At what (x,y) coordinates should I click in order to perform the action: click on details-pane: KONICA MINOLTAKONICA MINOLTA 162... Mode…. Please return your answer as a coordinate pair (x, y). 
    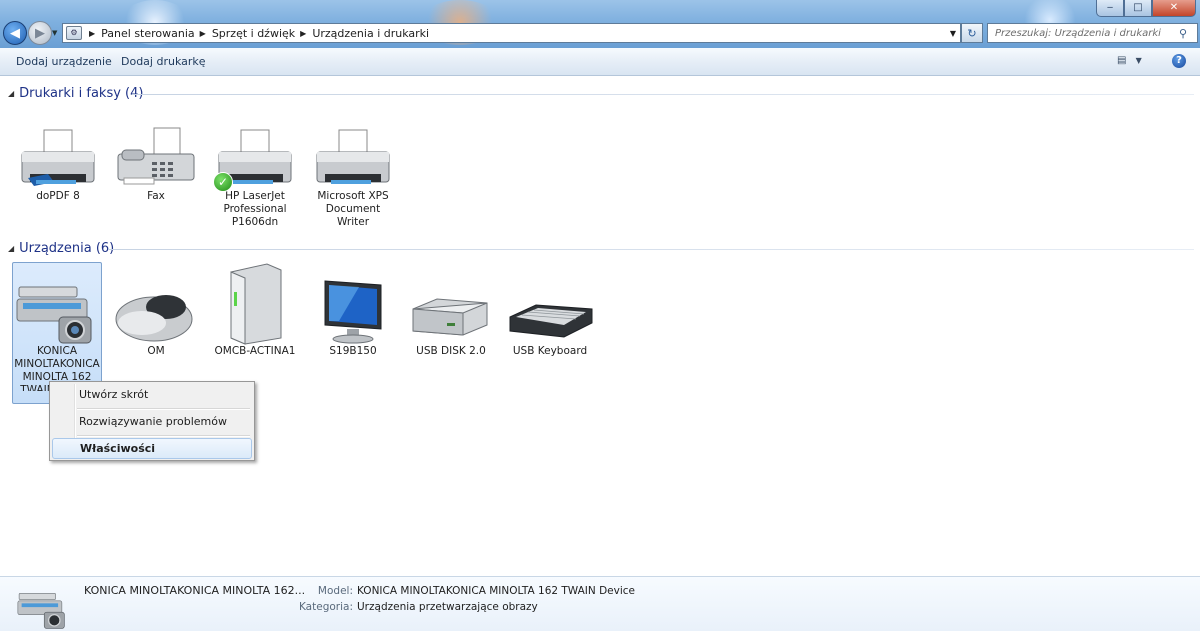
    Looking at the image, I should click on (600, 603).